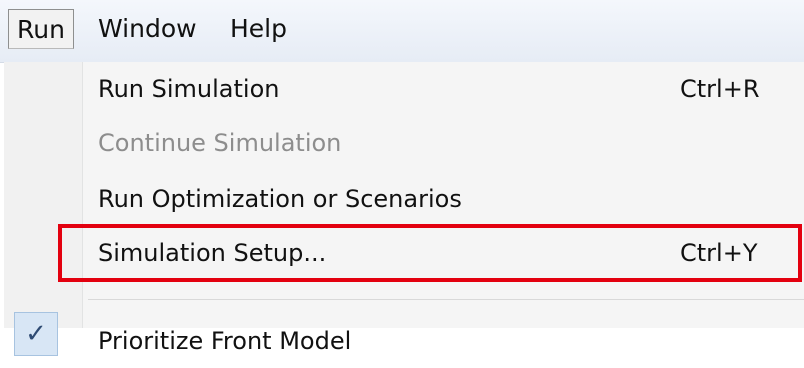 This screenshot has height=368, width=804. What do you see at coordinates (225, 341) in the screenshot?
I see `menu-item-label: Prioritize Front Model` at bounding box center [225, 341].